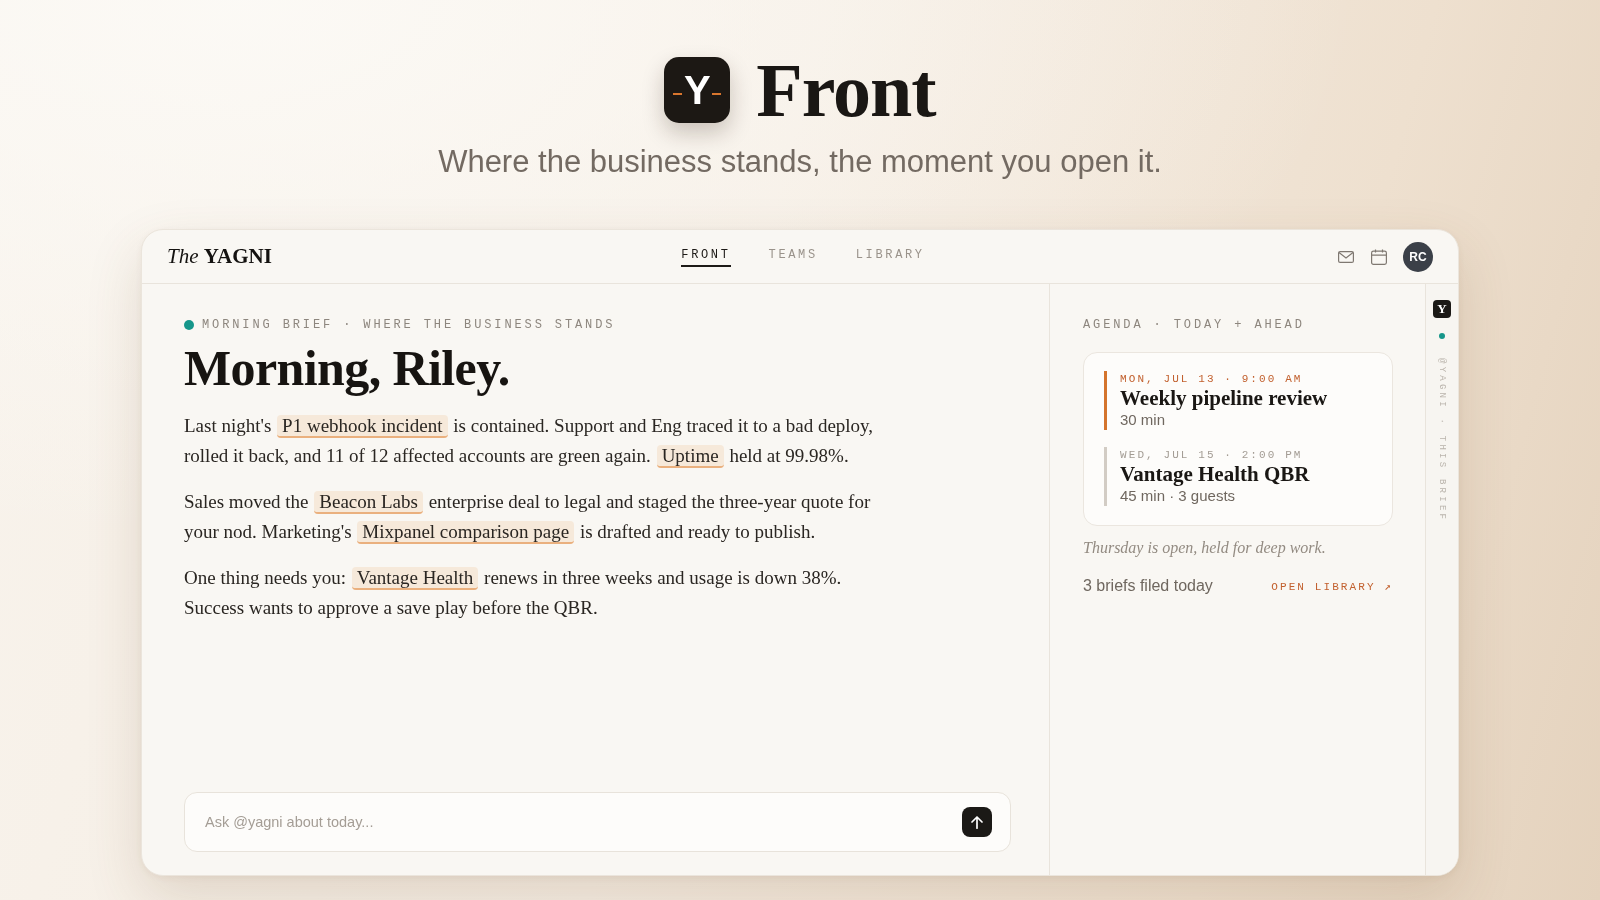  I want to click on agenda-event: WED, JUL 15 · 2:00 PM Vantage Health QBR 45 min · 3 guests, so click(1238, 476).